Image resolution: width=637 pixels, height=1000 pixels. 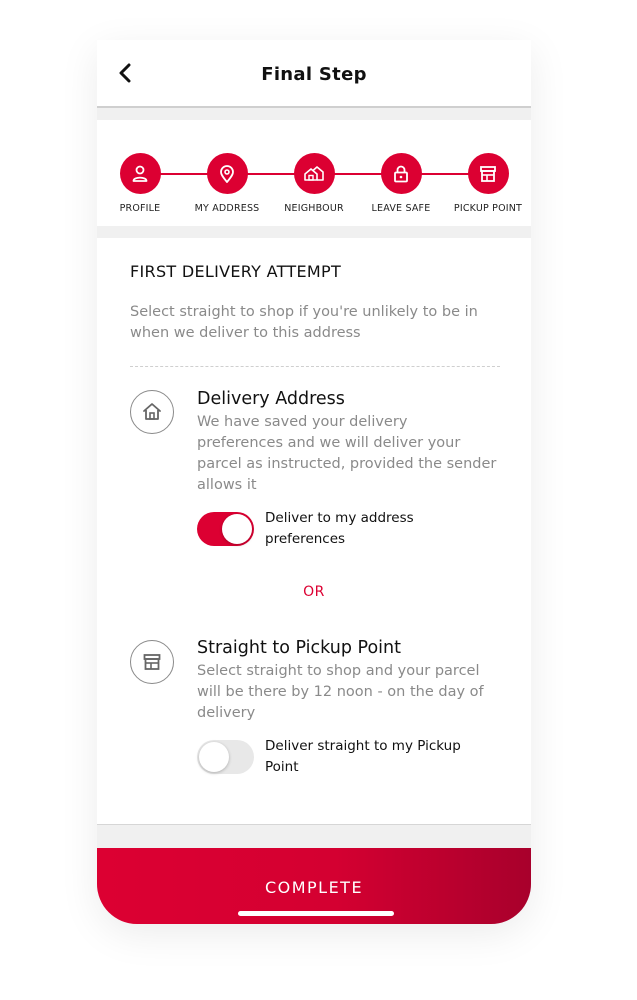 I want to click on header: Final Step, so click(x=314, y=74).